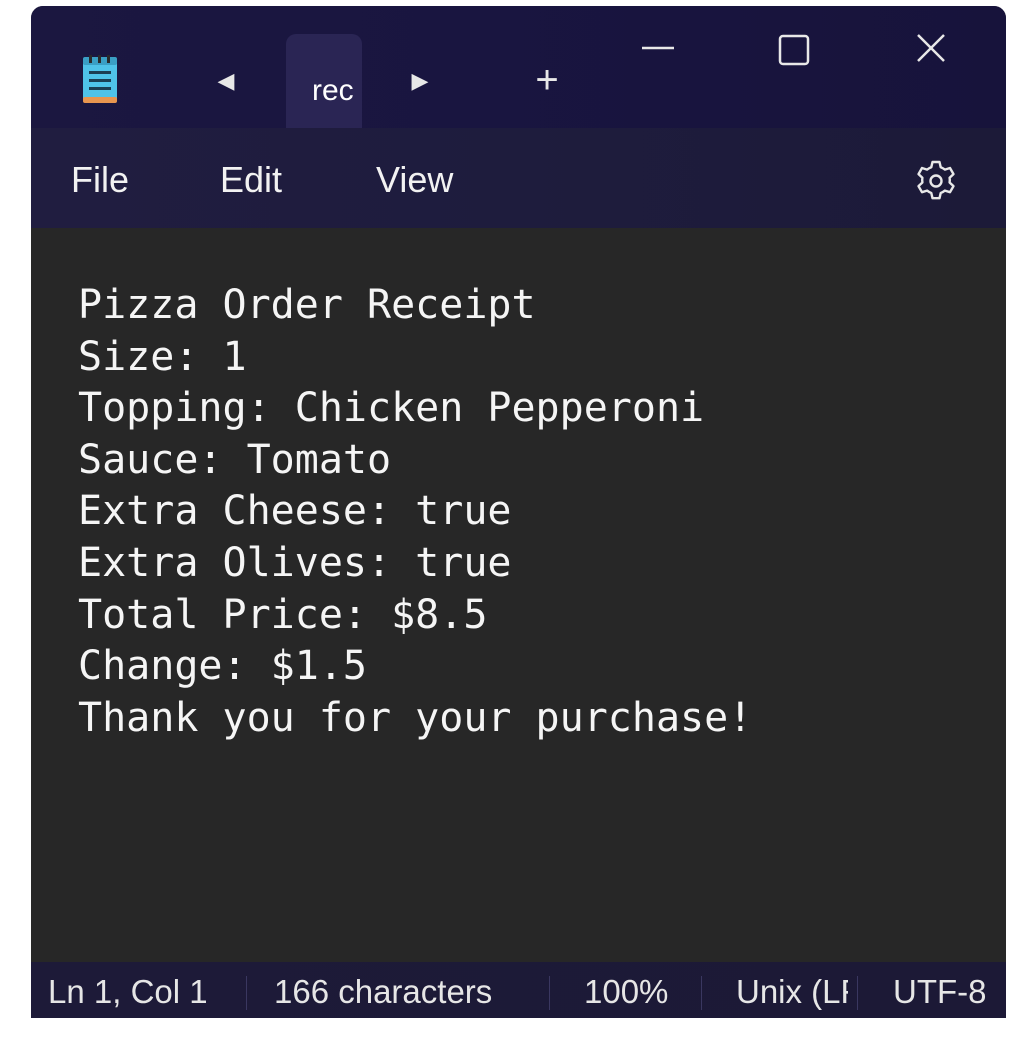  What do you see at coordinates (222, 666) in the screenshot?
I see `editor-line: Change: $1.5` at bounding box center [222, 666].